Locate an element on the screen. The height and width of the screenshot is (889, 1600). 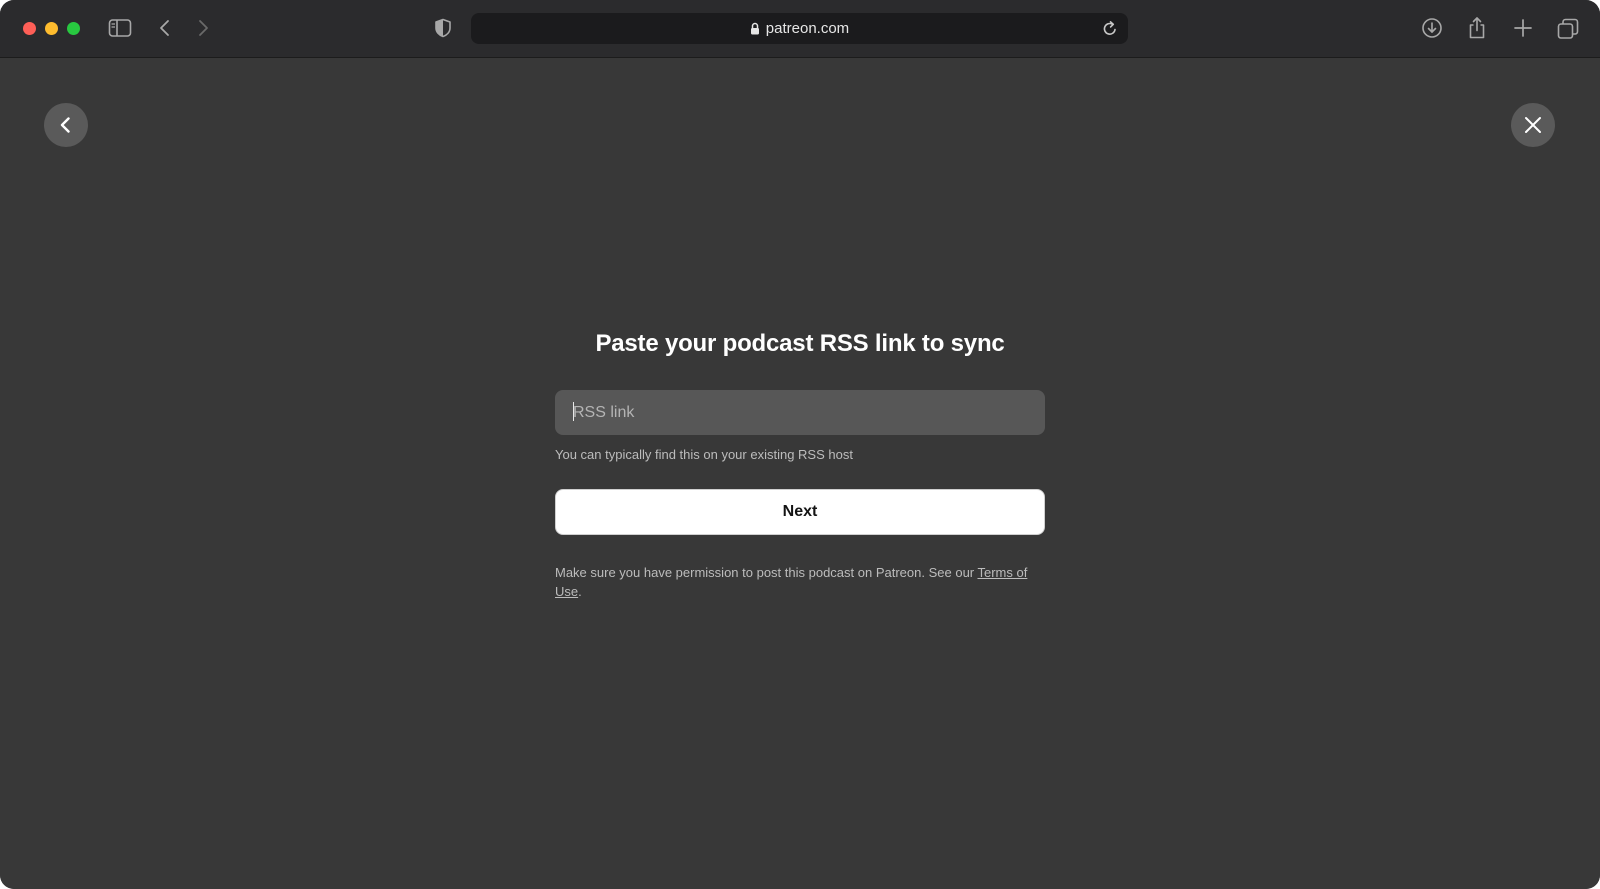
share-icon is located at coordinates (1477, 28).